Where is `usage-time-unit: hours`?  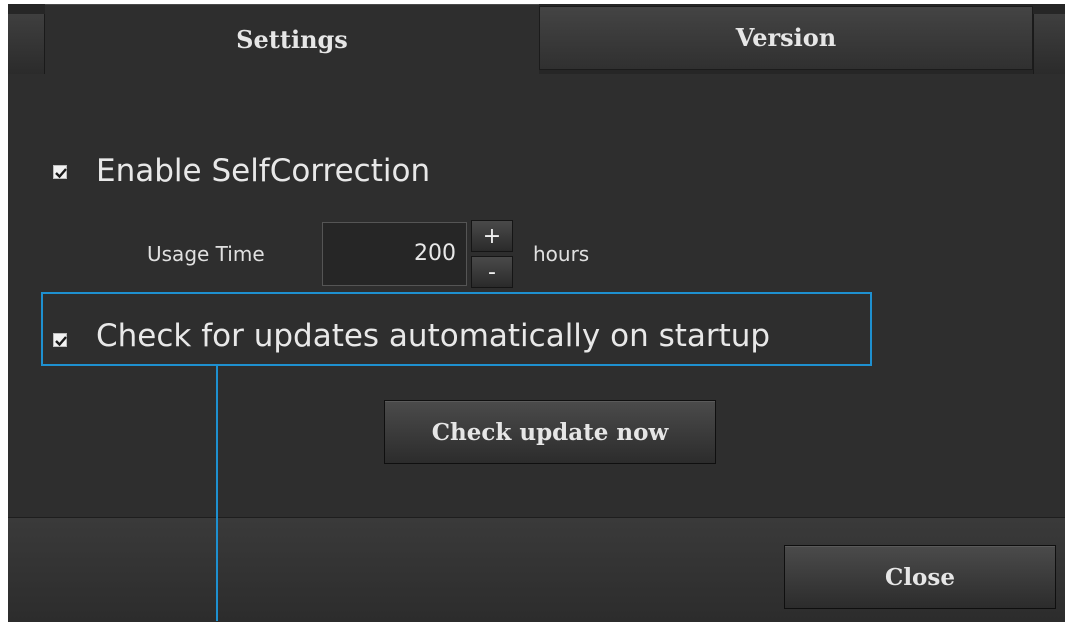 usage-time-unit: hours is located at coordinates (561, 254).